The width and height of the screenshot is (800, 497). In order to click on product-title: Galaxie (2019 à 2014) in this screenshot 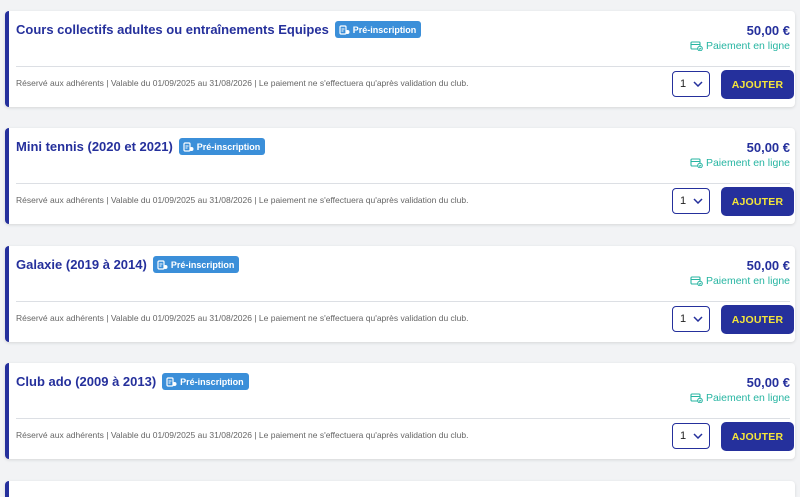, I will do `click(81, 264)`.